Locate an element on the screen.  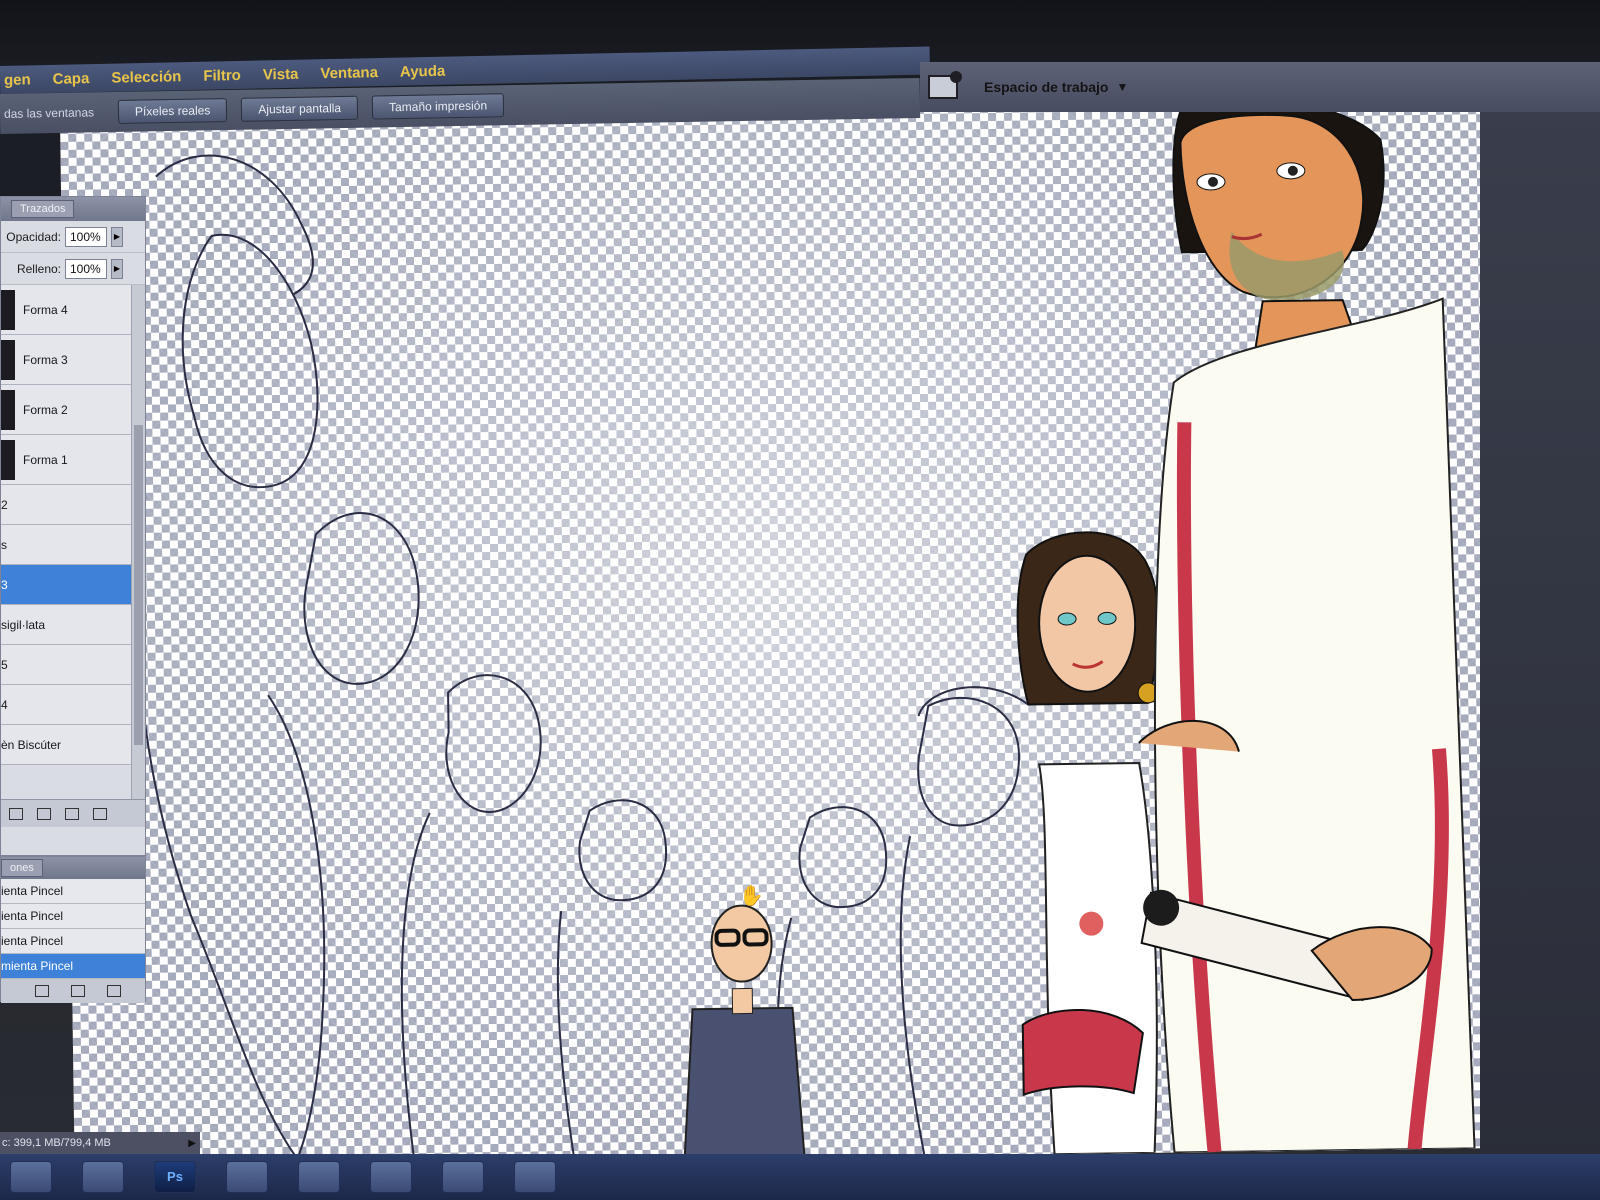
fill-label: Relleno: is located at coordinates (38, 268).